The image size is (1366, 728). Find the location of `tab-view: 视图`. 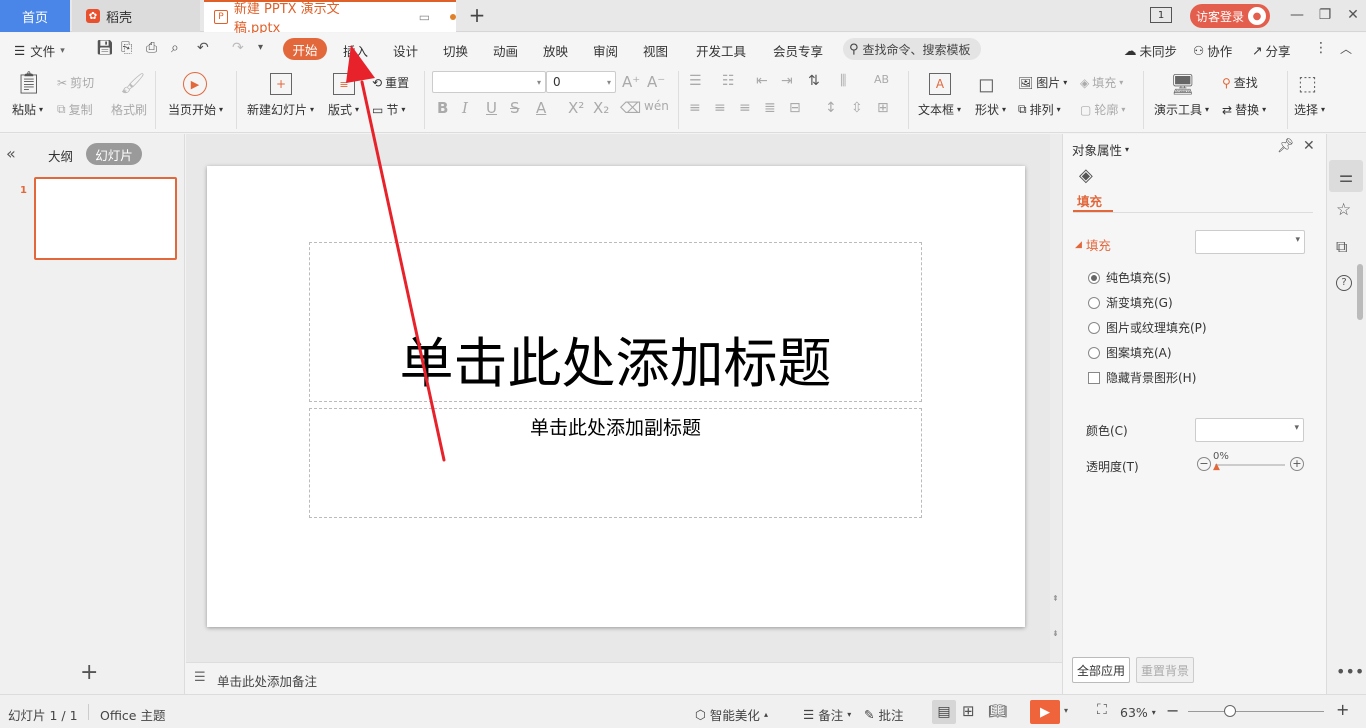

tab-view: 视图 is located at coordinates (655, 50).